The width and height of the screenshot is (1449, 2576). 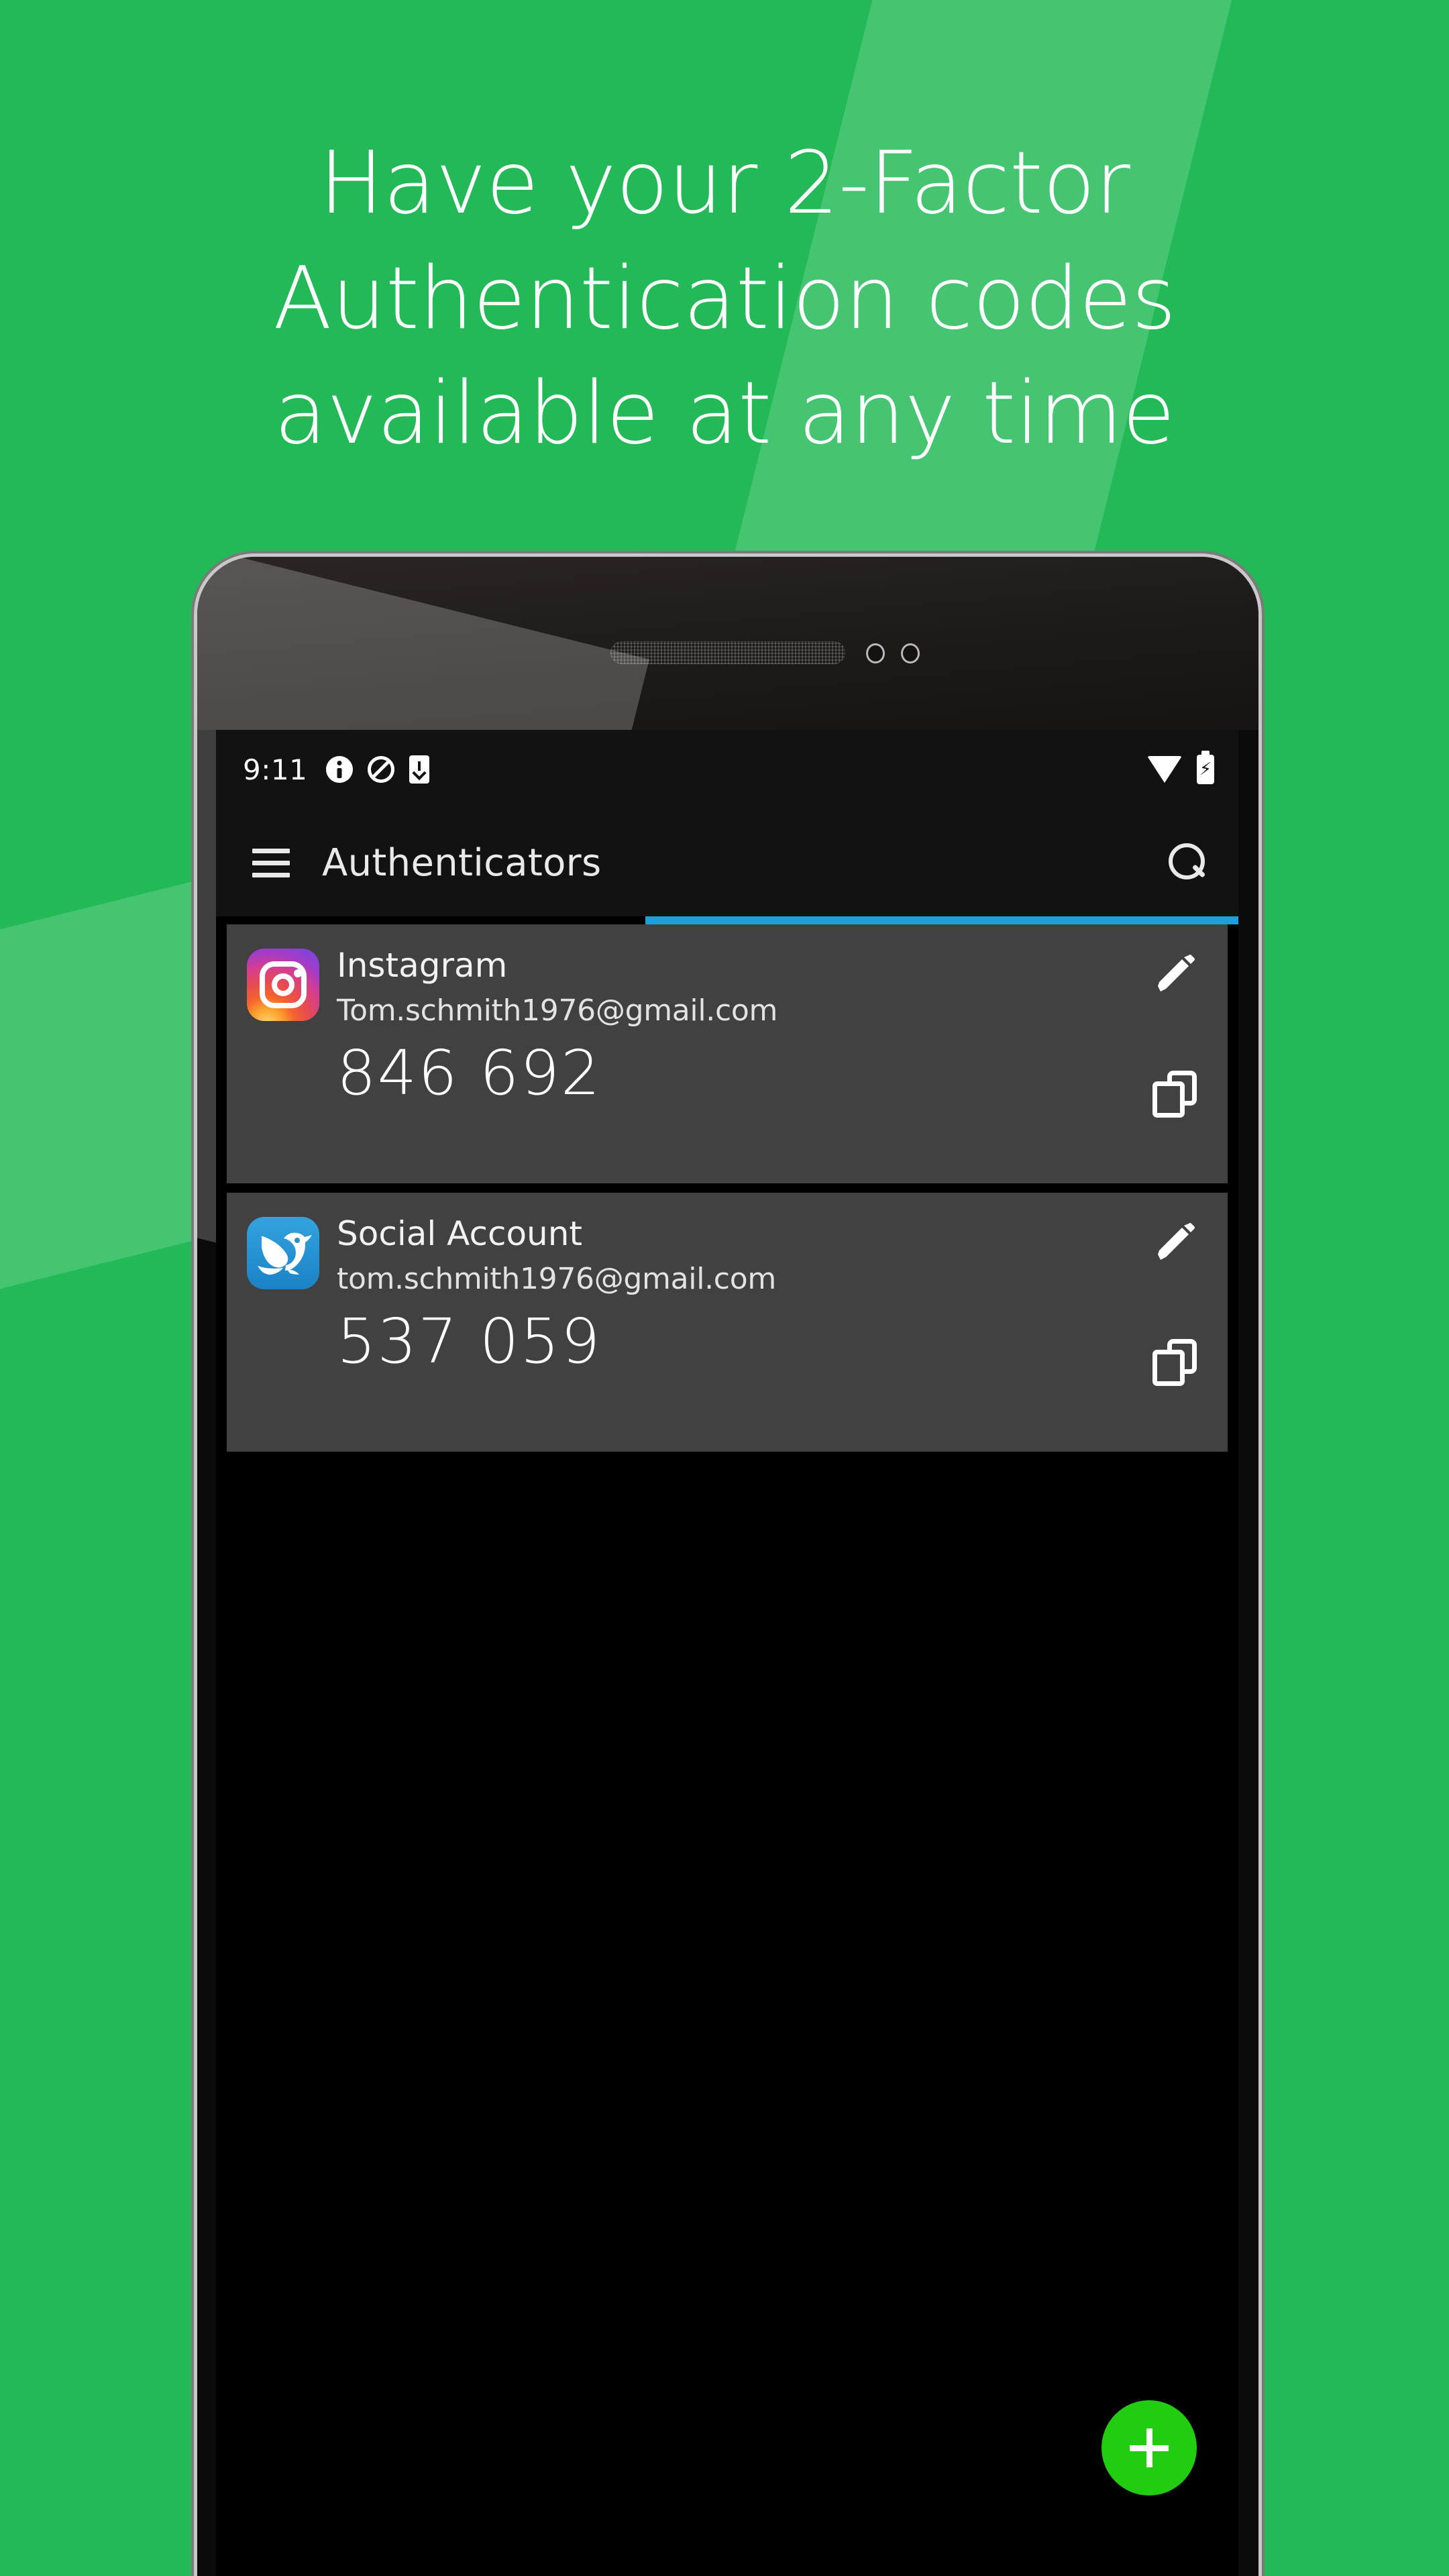 What do you see at coordinates (1205, 769) in the screenshot?
I see `battery-charging-icon` at bounding box center [1205, 769].